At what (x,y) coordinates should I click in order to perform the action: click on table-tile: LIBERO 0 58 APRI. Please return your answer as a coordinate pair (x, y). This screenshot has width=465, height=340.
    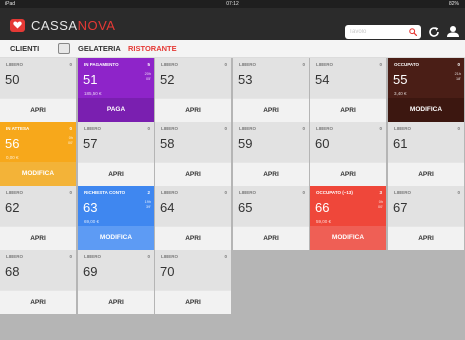
    Looking at the image, I should click on (193, 154).